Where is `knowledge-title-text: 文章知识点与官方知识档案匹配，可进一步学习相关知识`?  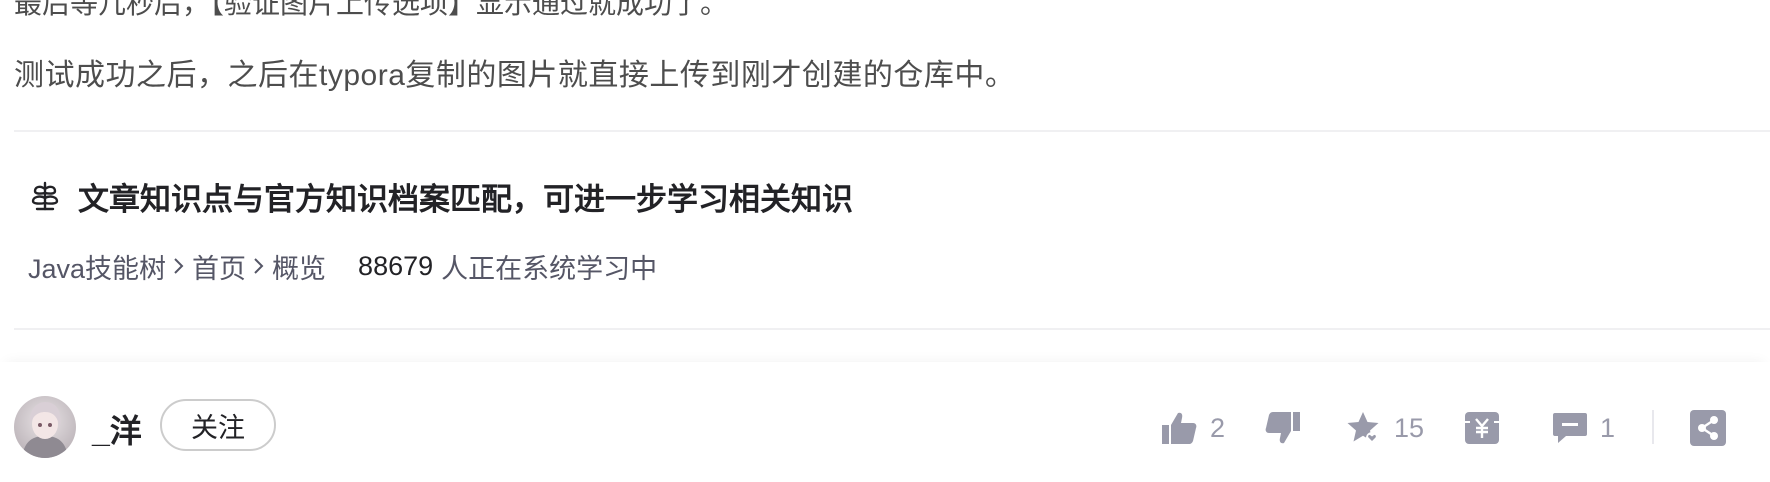 knowledge-title-text: 文章知识点与官方知识档案匹配，可进一步学习相关知识 is located at coordinates (465, 199).